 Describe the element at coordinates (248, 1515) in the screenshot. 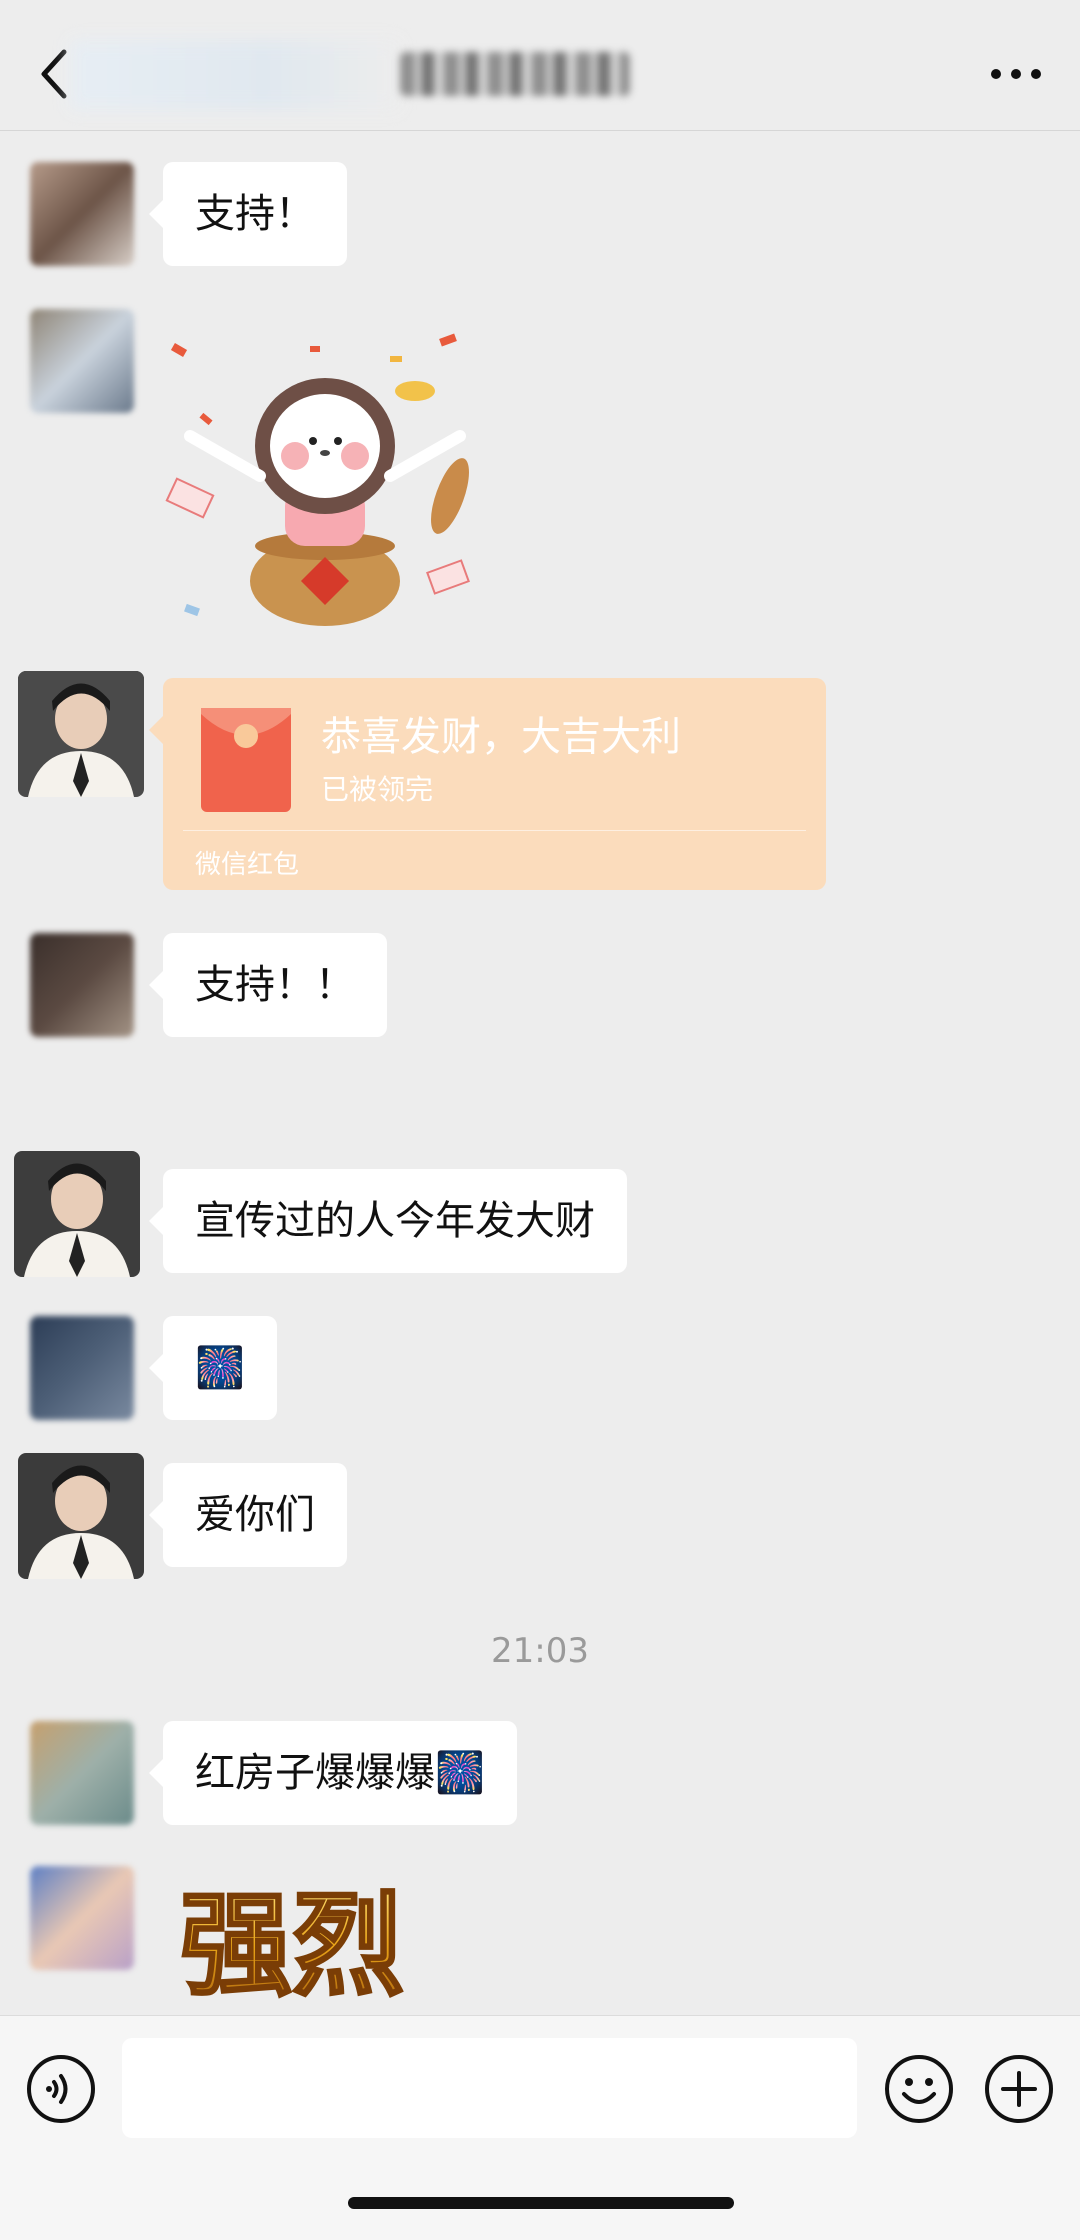

I see `message-bubble: 爱你们` at that location.